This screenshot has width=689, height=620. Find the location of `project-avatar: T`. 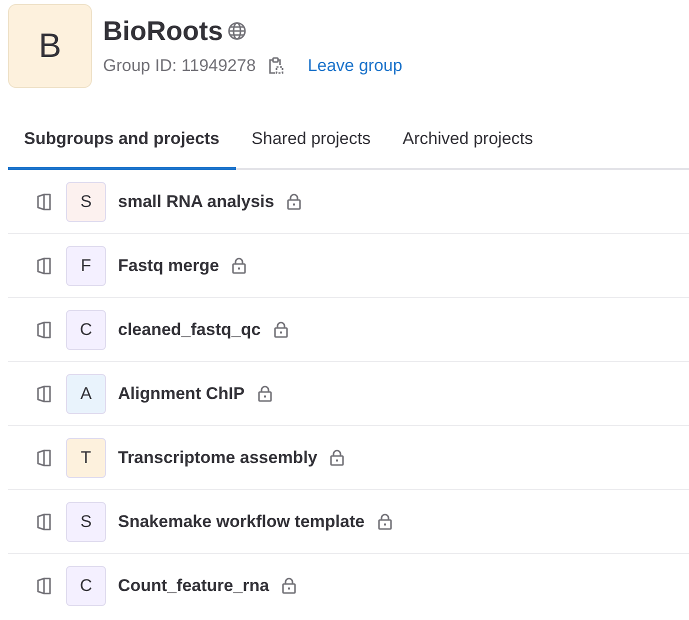

project-avatar: T is located at coordinates (86, 458).